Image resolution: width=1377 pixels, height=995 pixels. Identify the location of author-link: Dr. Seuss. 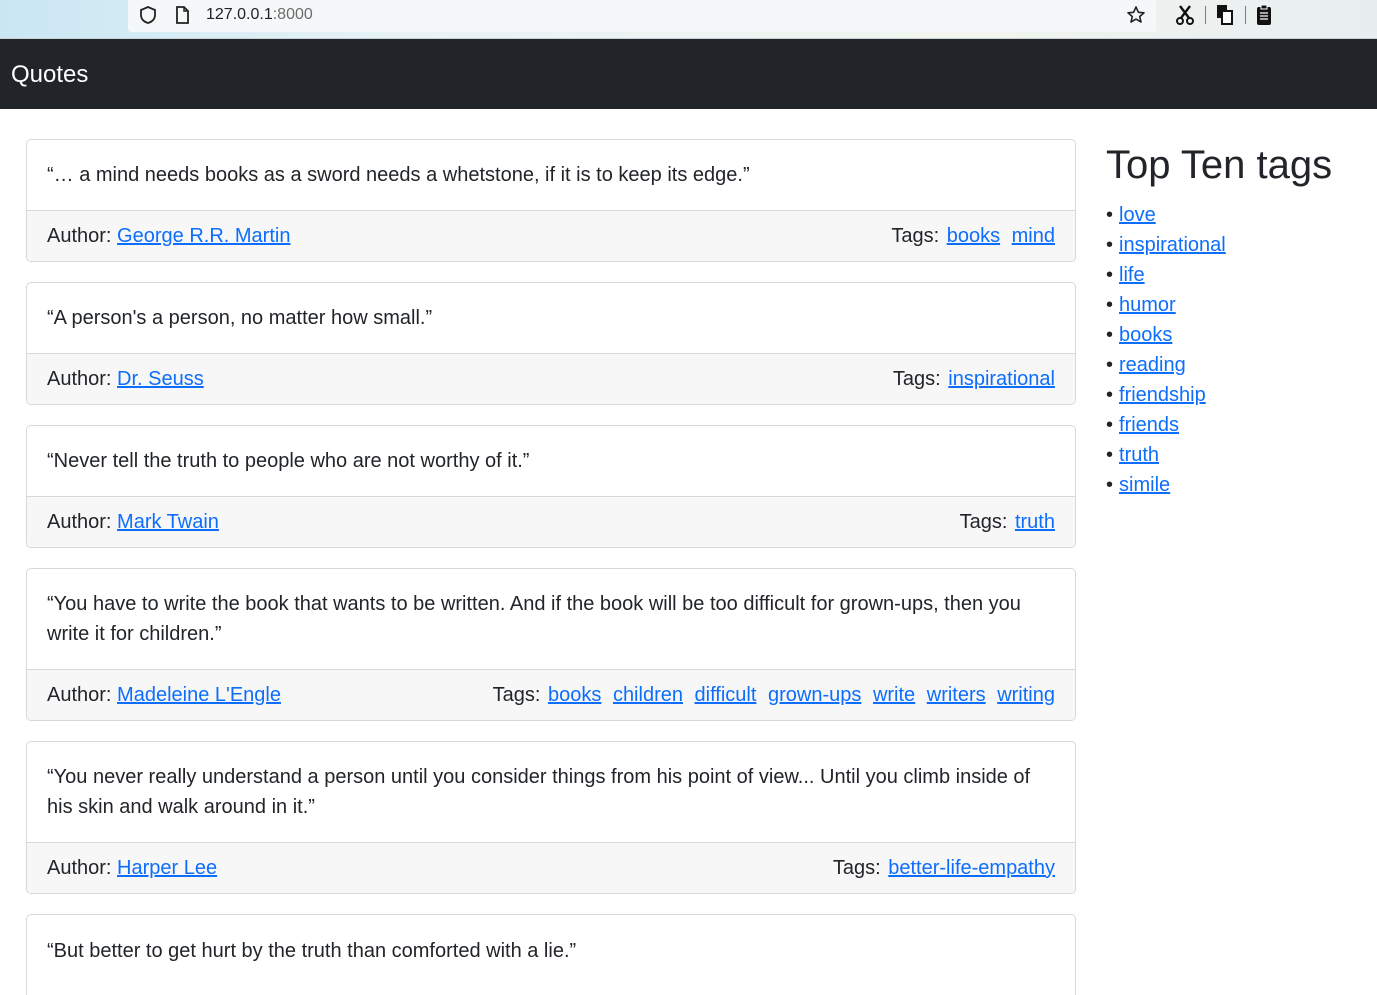
(160, 379).